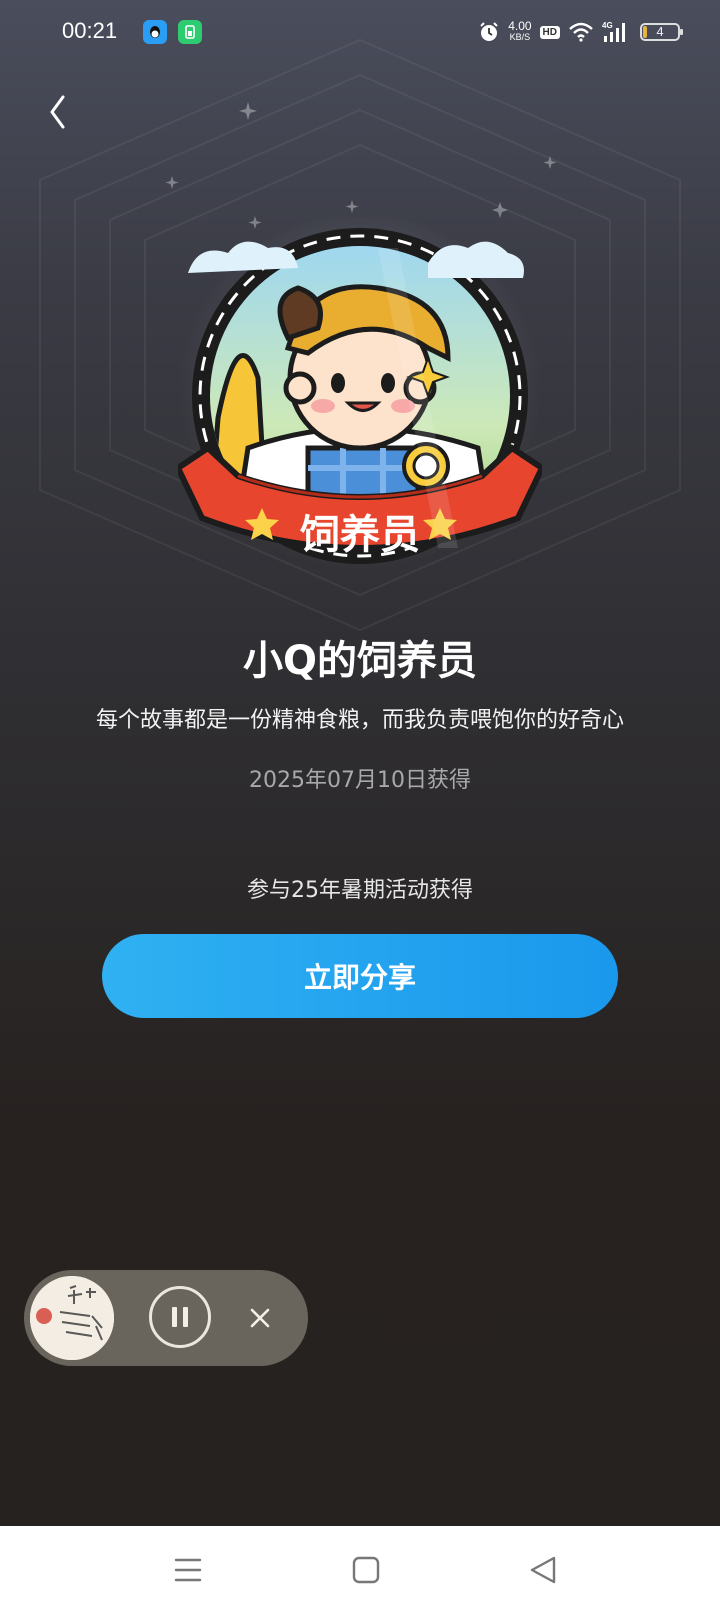 The width and height of the screenshot is (720, 1612). What do you see at coordinates (360, 780) in the screenshot?
I see `badge-obtained-date: 2025年07月10日获得` at bounding box center [360, 780].